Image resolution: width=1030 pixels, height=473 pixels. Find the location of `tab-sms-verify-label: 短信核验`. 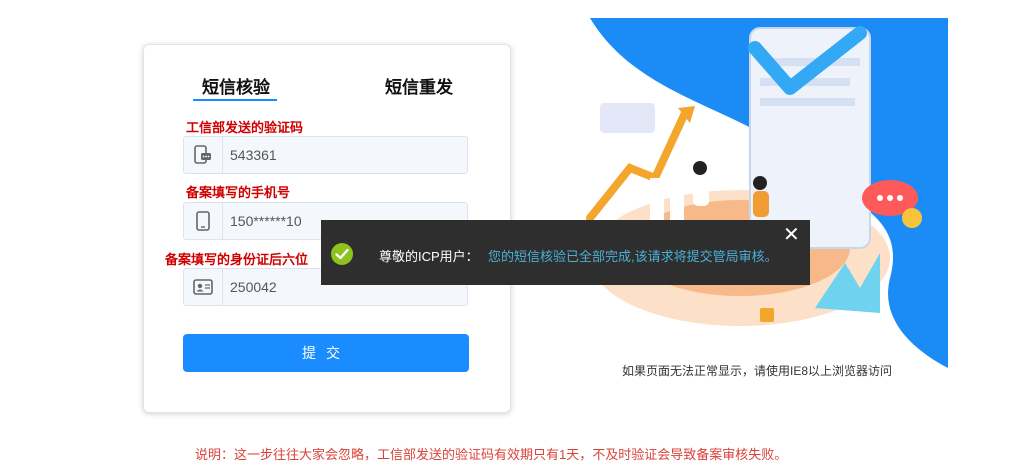

tab-sms-verify-label: 短信核验 is located at coordinates (236, 87).